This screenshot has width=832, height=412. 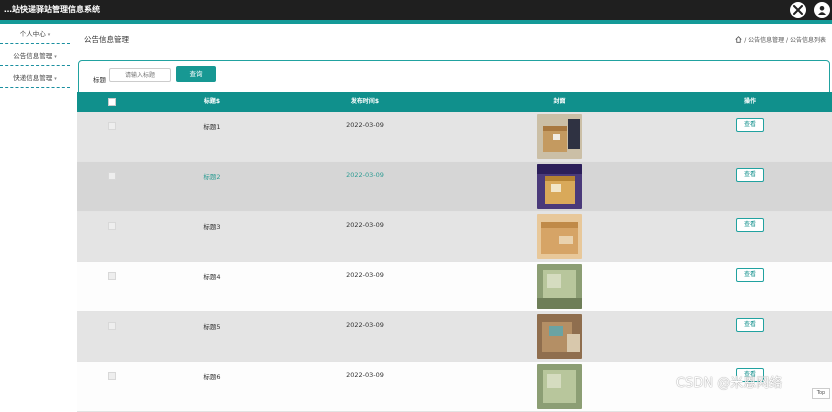 I want to click on user-button, so click(x=822, y=10).